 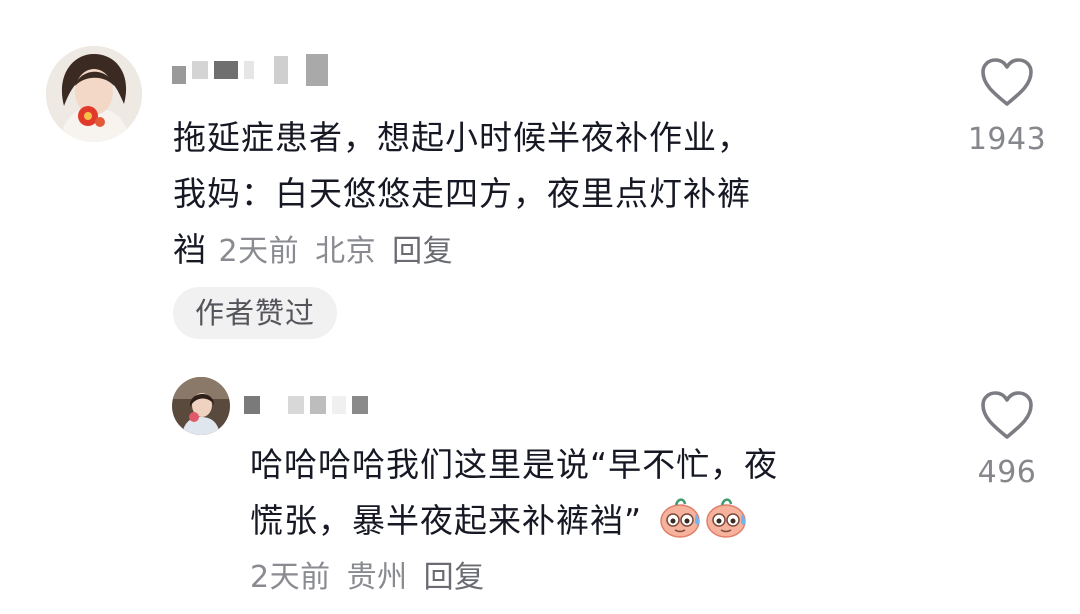 What do you see at coordinates (346, 251) in the screenshot?
I see `comment-location: 北京` at bounding box center [346, 251].